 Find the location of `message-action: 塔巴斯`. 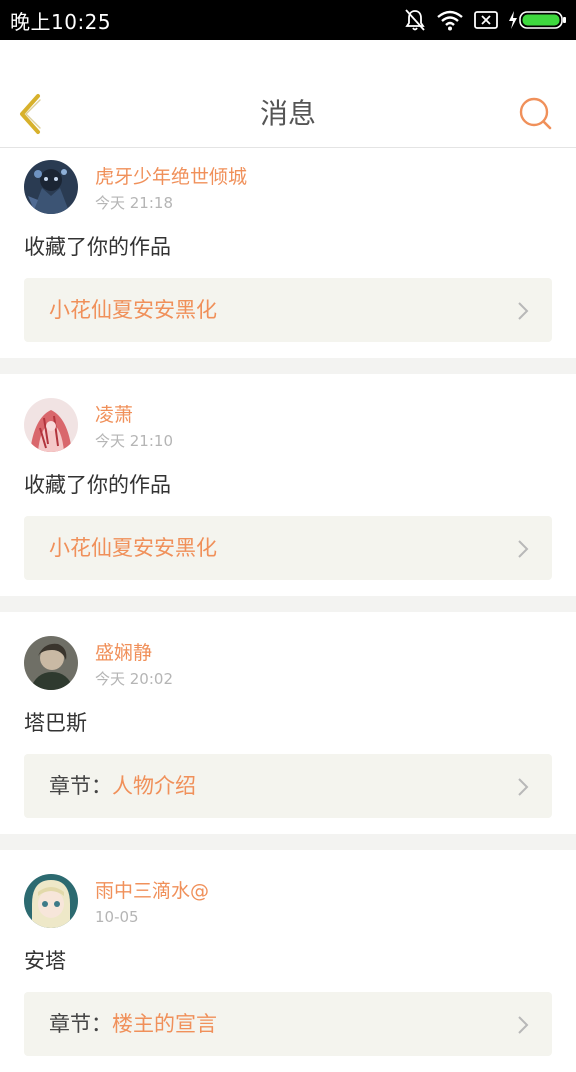

message-action: 塔巴斯 is located at coordinates (55, 723).